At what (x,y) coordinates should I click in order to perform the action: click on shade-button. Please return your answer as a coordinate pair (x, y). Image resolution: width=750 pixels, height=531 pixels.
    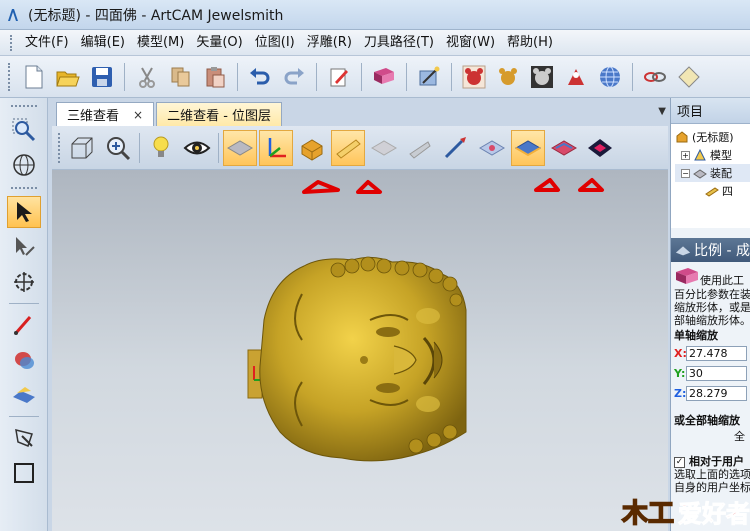
    Looking at the image, I should click on (420, 148).